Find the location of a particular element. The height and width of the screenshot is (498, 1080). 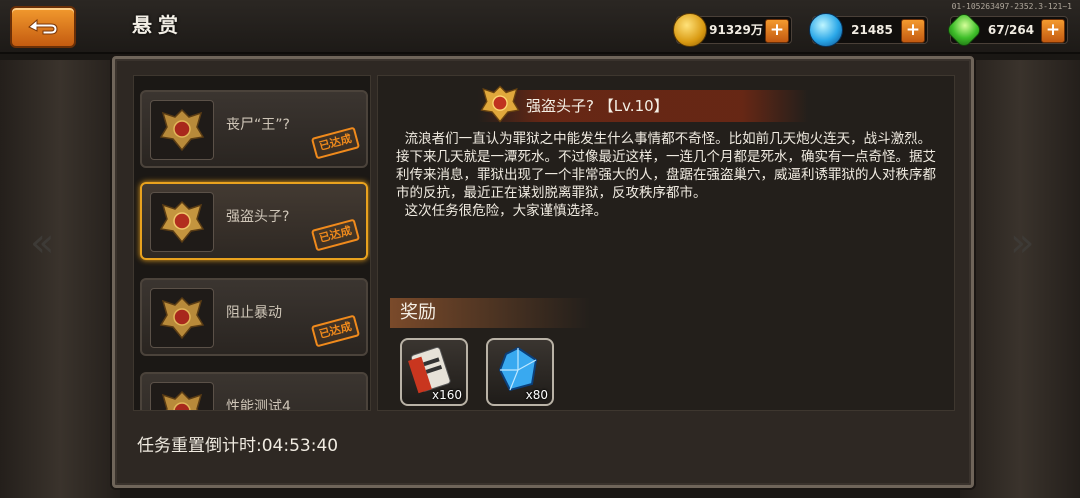

bounty-name: 阻止暴动 is located at coordinates (254, 313).